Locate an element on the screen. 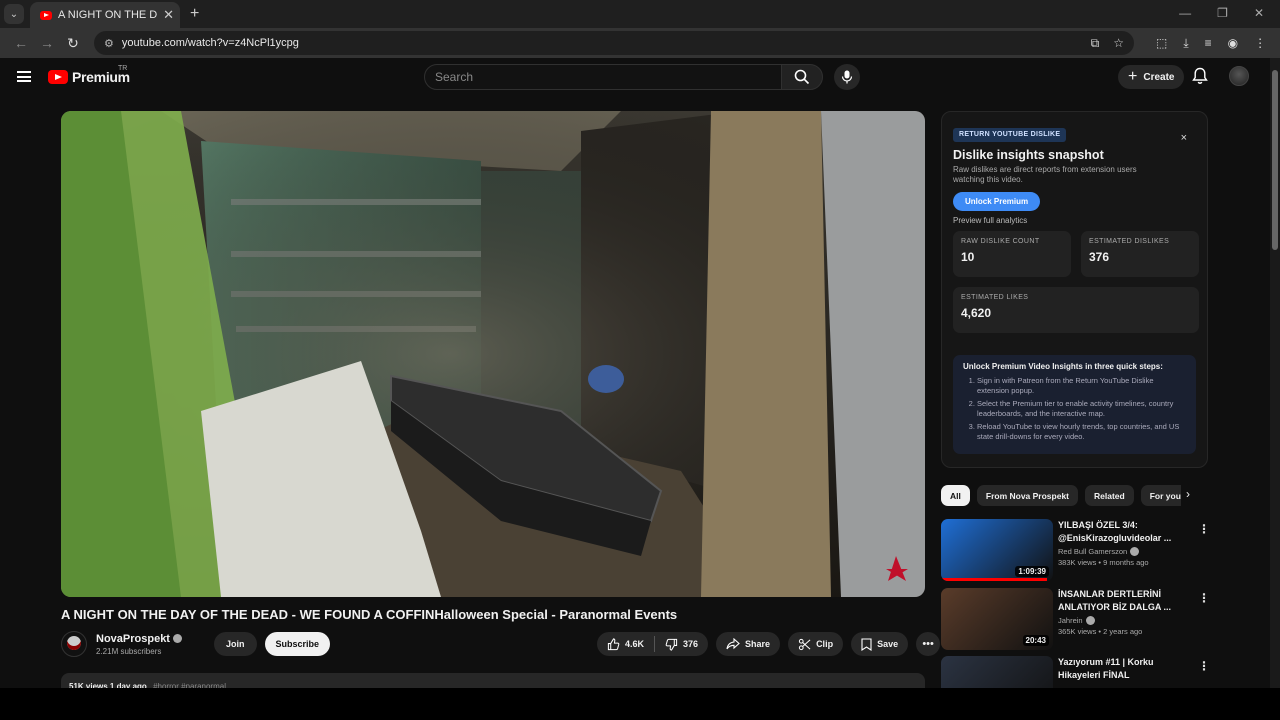 Image resolution: width=1280 pixels, height=720 pixels. restore-icon: ❐ is located at coordinates (1222, 13).